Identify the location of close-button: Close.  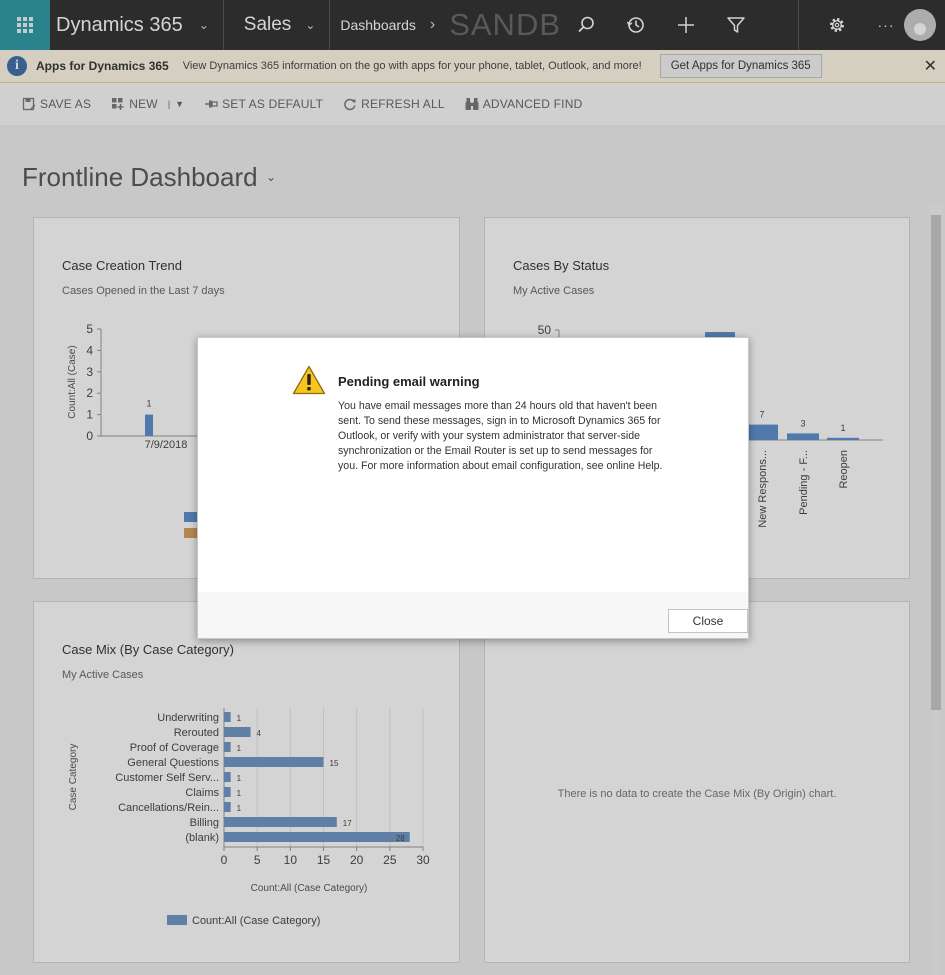
(708, 621).